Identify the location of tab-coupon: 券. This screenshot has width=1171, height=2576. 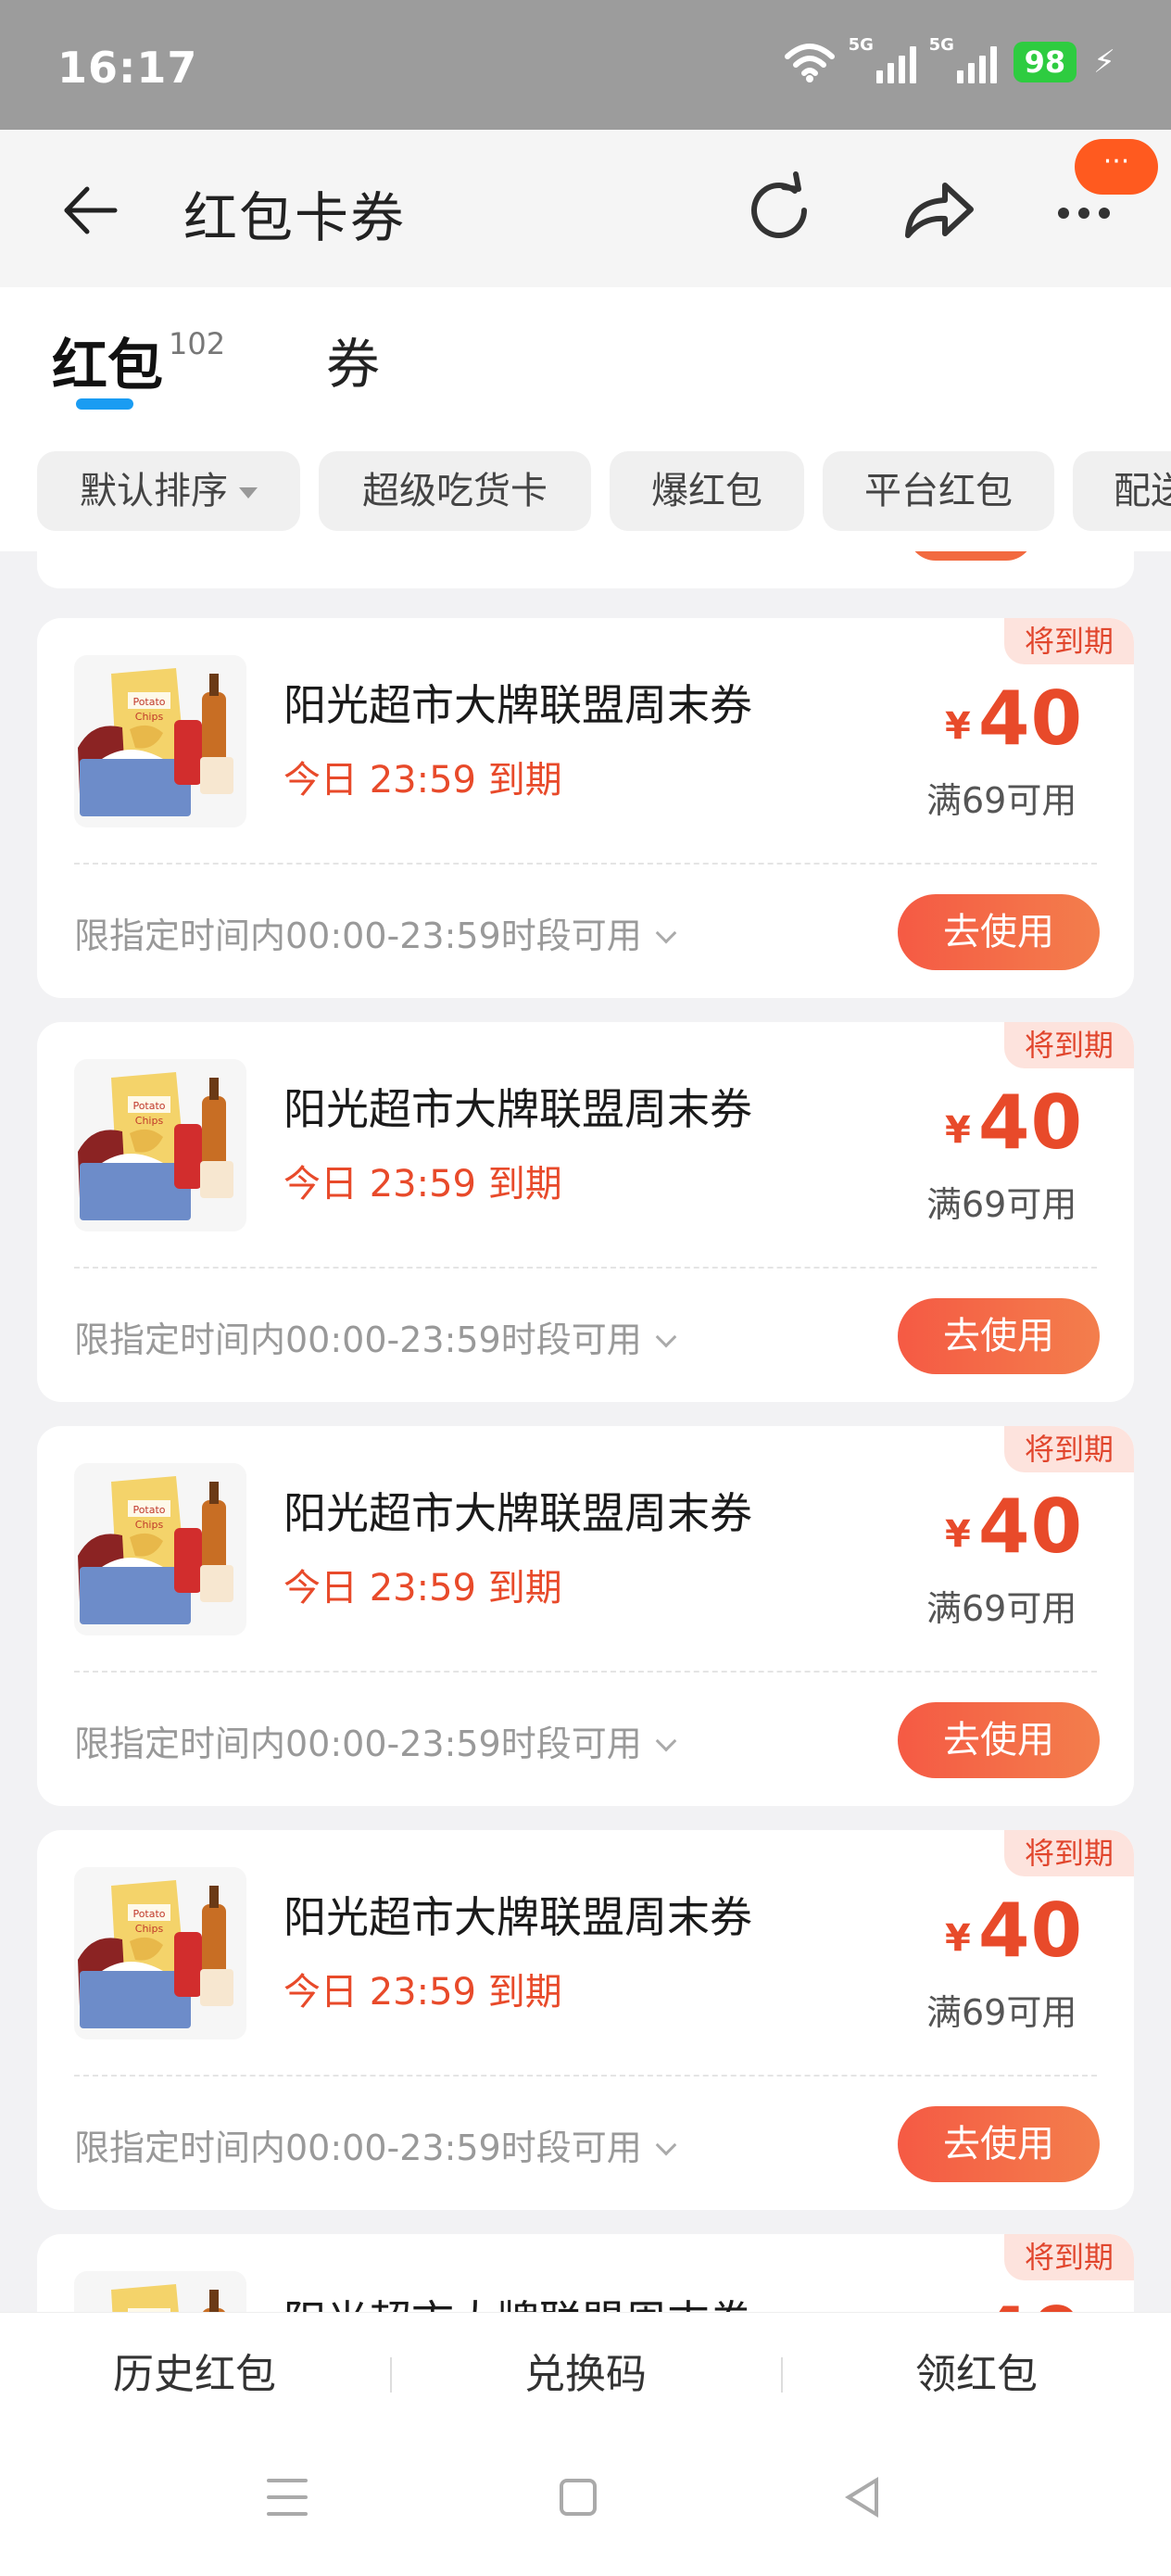
(353, 359).